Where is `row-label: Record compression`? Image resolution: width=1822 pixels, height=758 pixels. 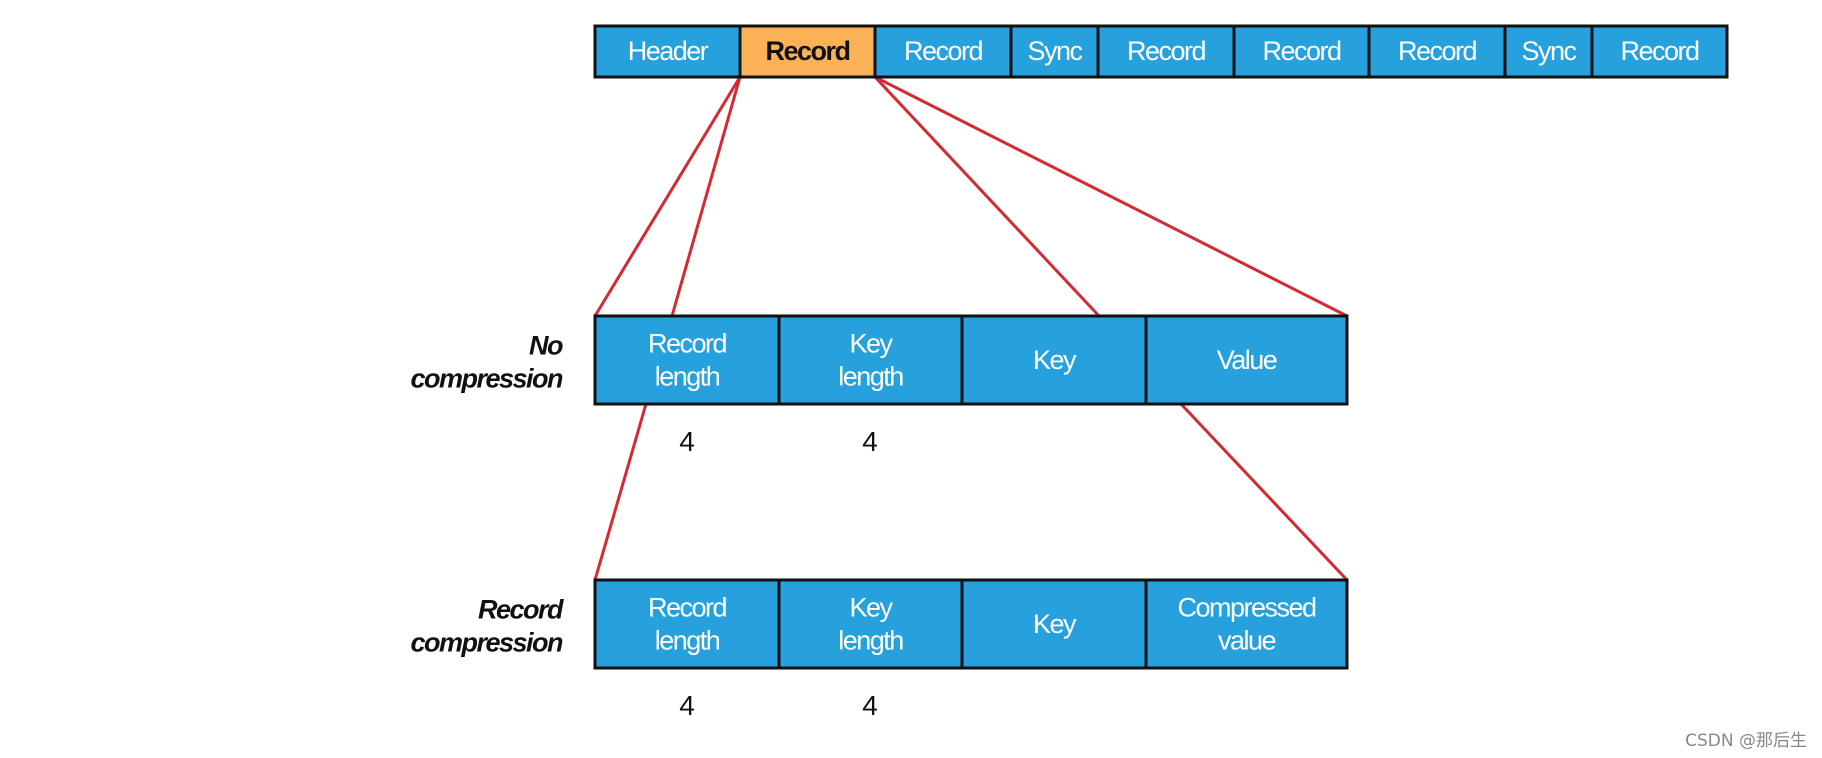
row-label: Record compression is located at coordinates (487, 626).